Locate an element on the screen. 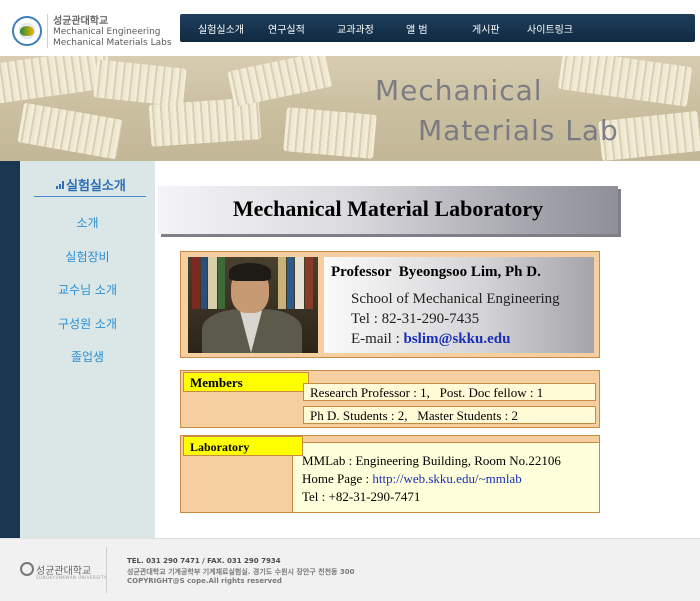 This screenshot has height=601, width=700. page-title: Mechanical Material Laboratory is located at coordinates (388, 208).